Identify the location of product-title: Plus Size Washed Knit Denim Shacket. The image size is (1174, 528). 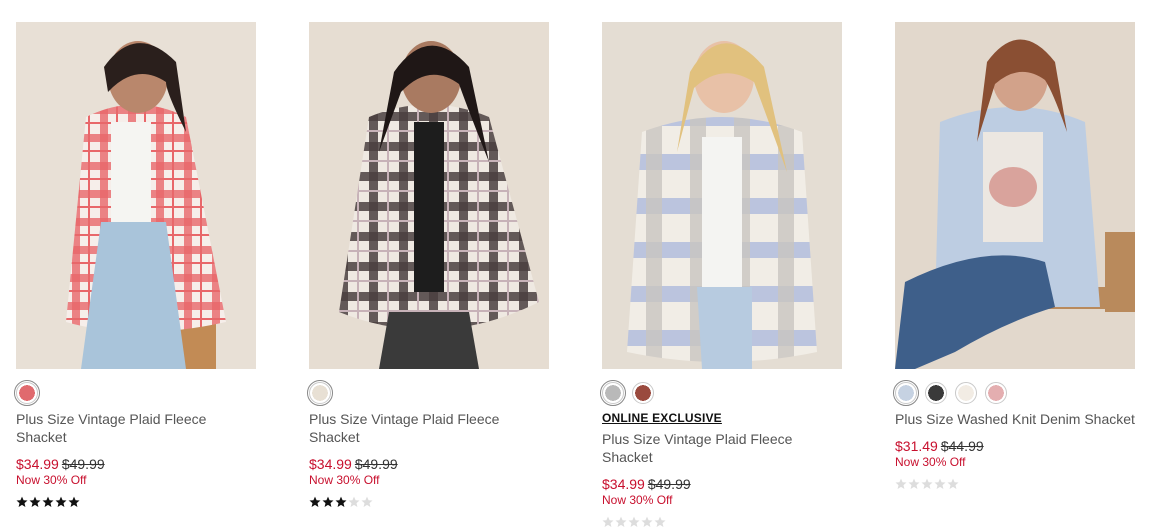
(1015, 419).